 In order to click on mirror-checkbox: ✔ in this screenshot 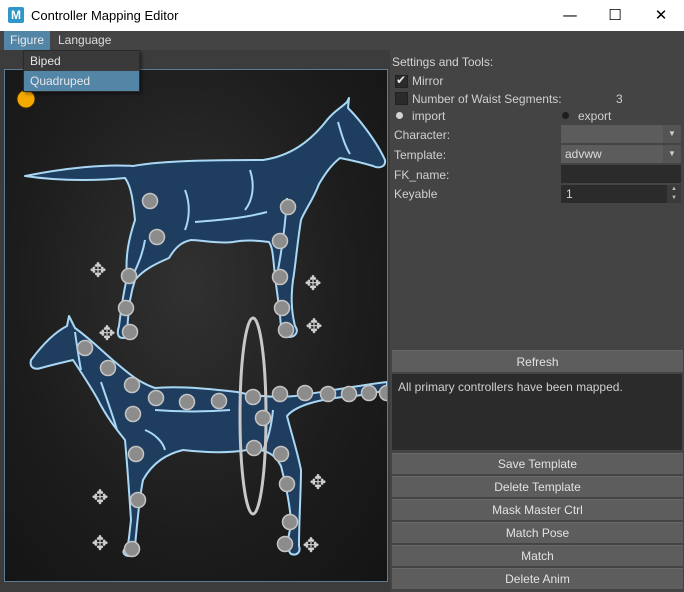, I will do `click(401, 80)`.